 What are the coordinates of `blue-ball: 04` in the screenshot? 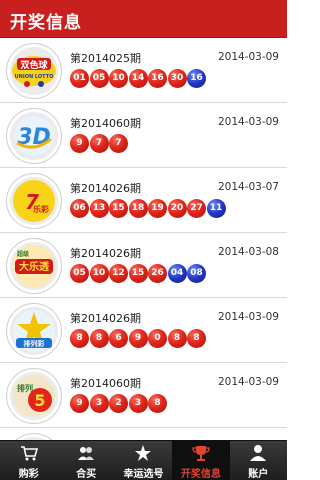 It's located at (177, 273).